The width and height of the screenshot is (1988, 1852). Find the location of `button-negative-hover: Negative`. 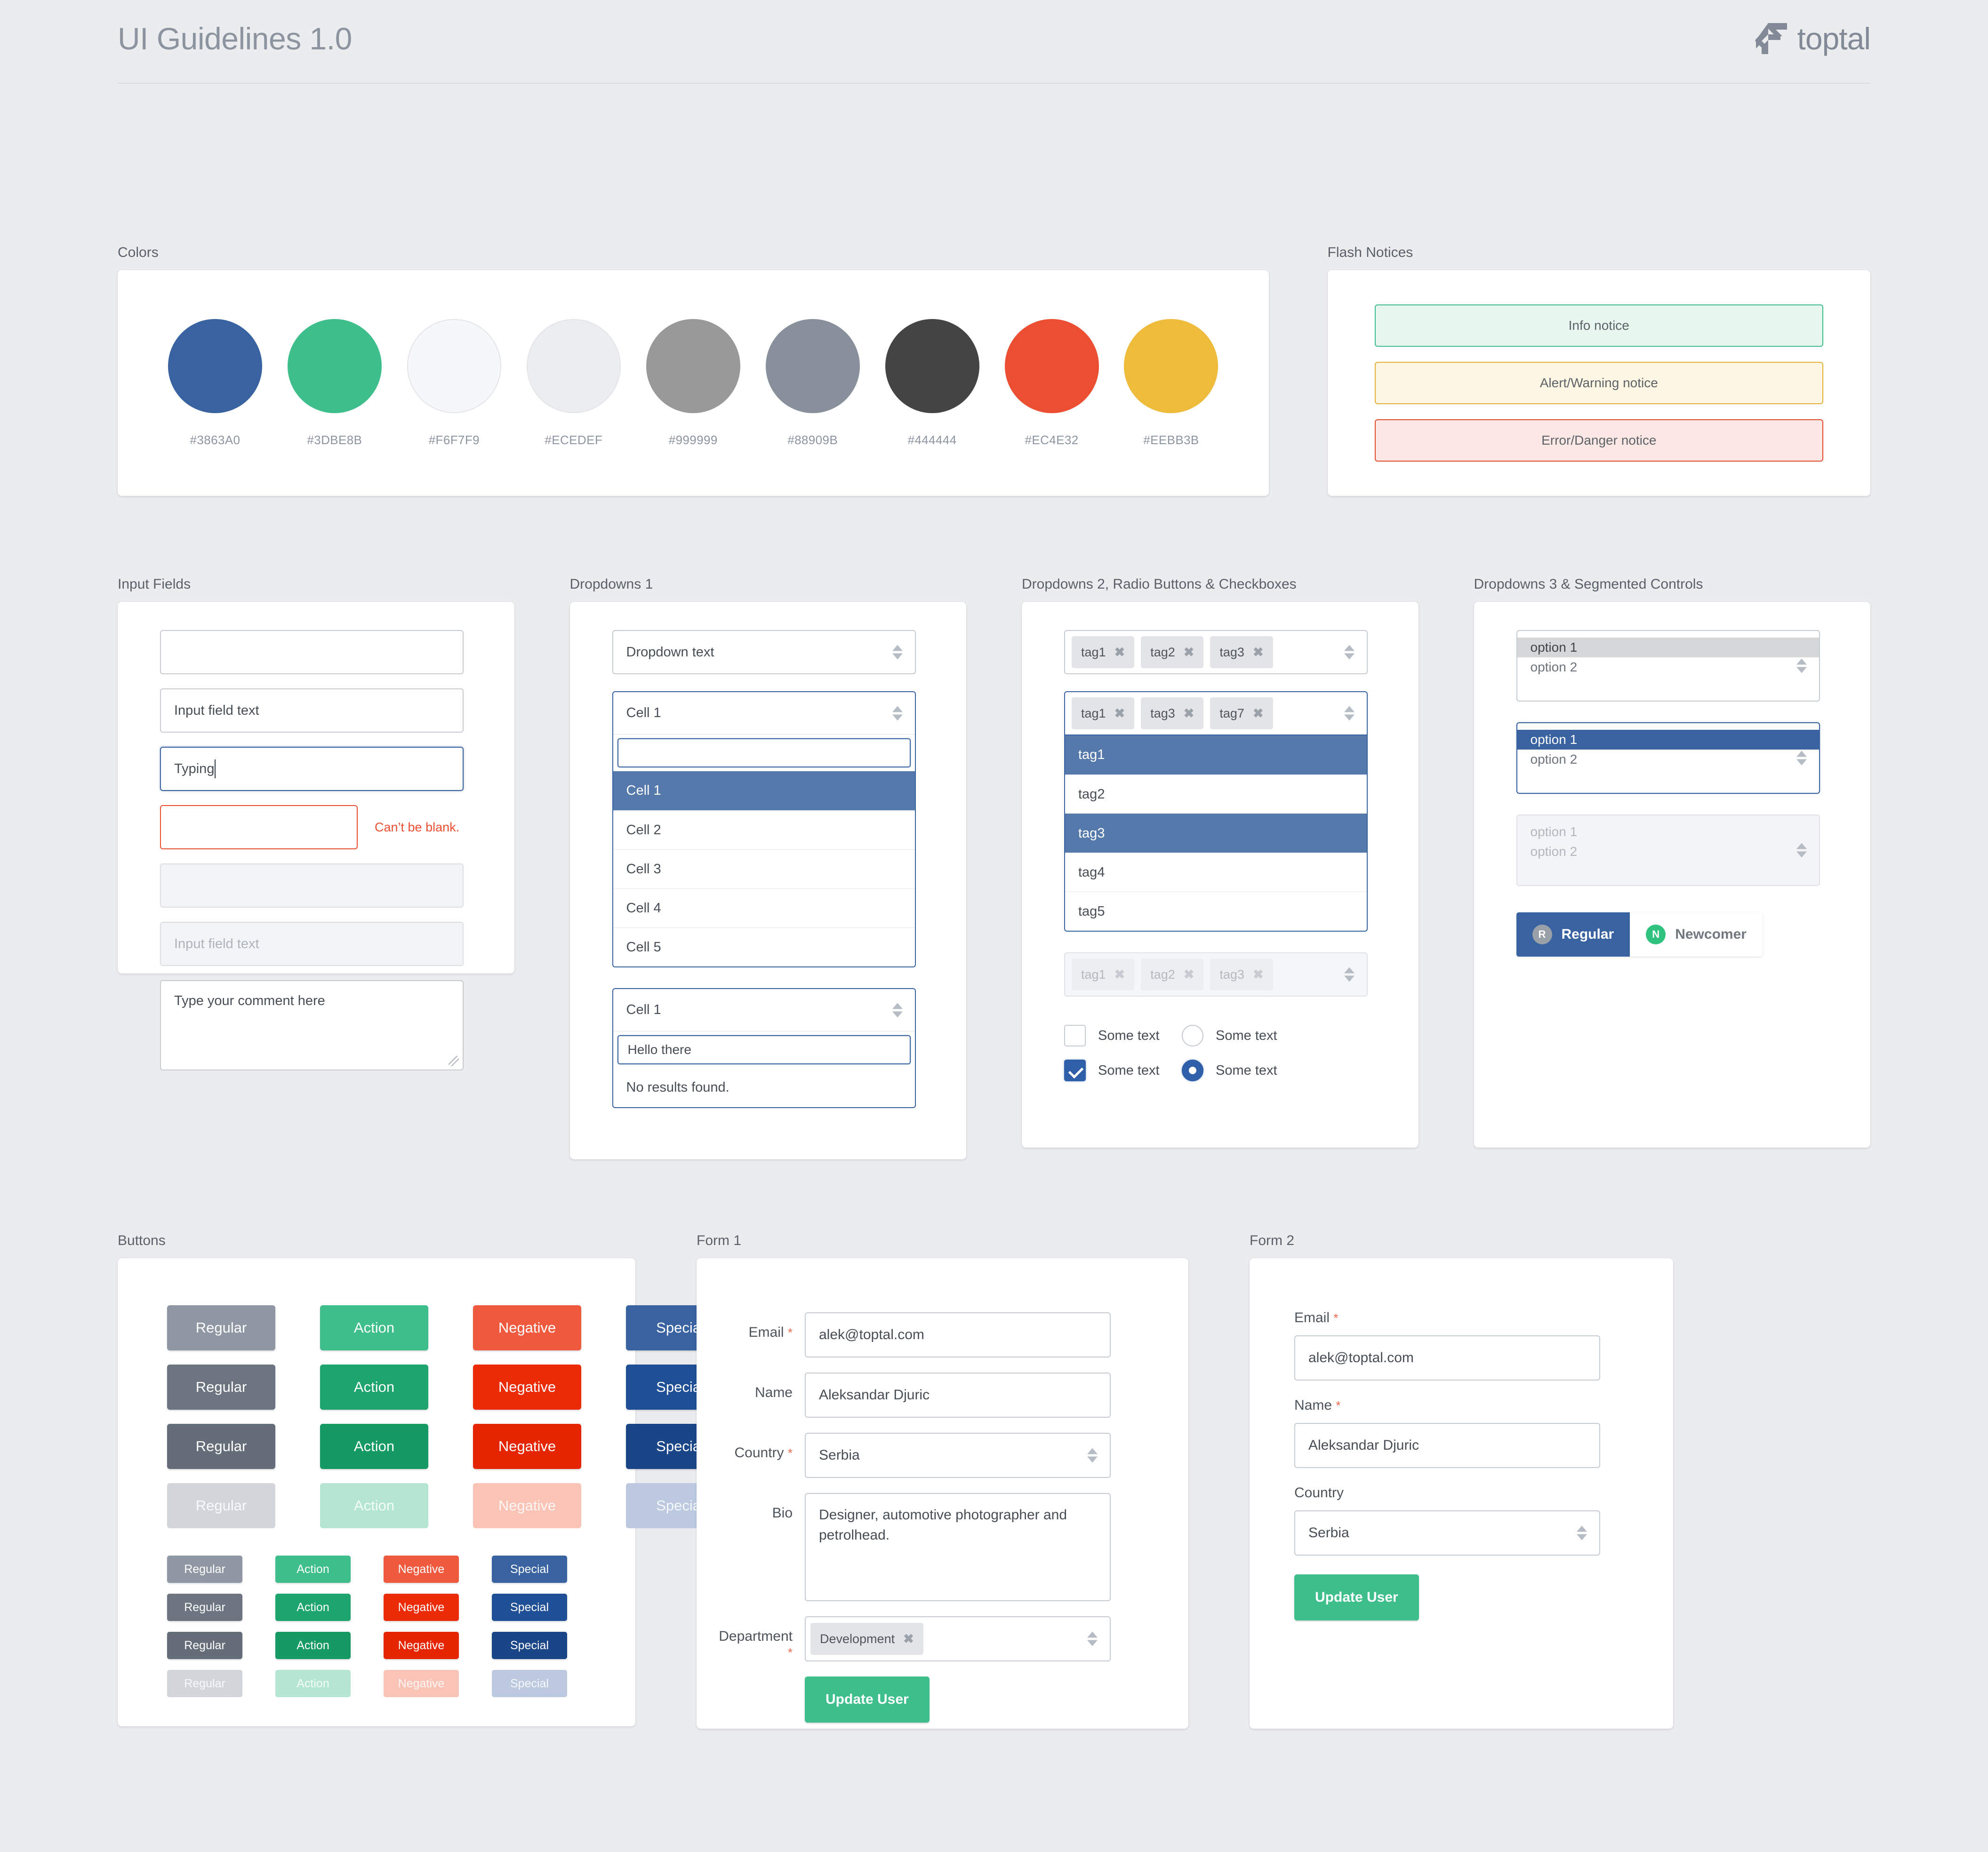

button-negative-hover: Negative is located at coordinates (527, 1387).